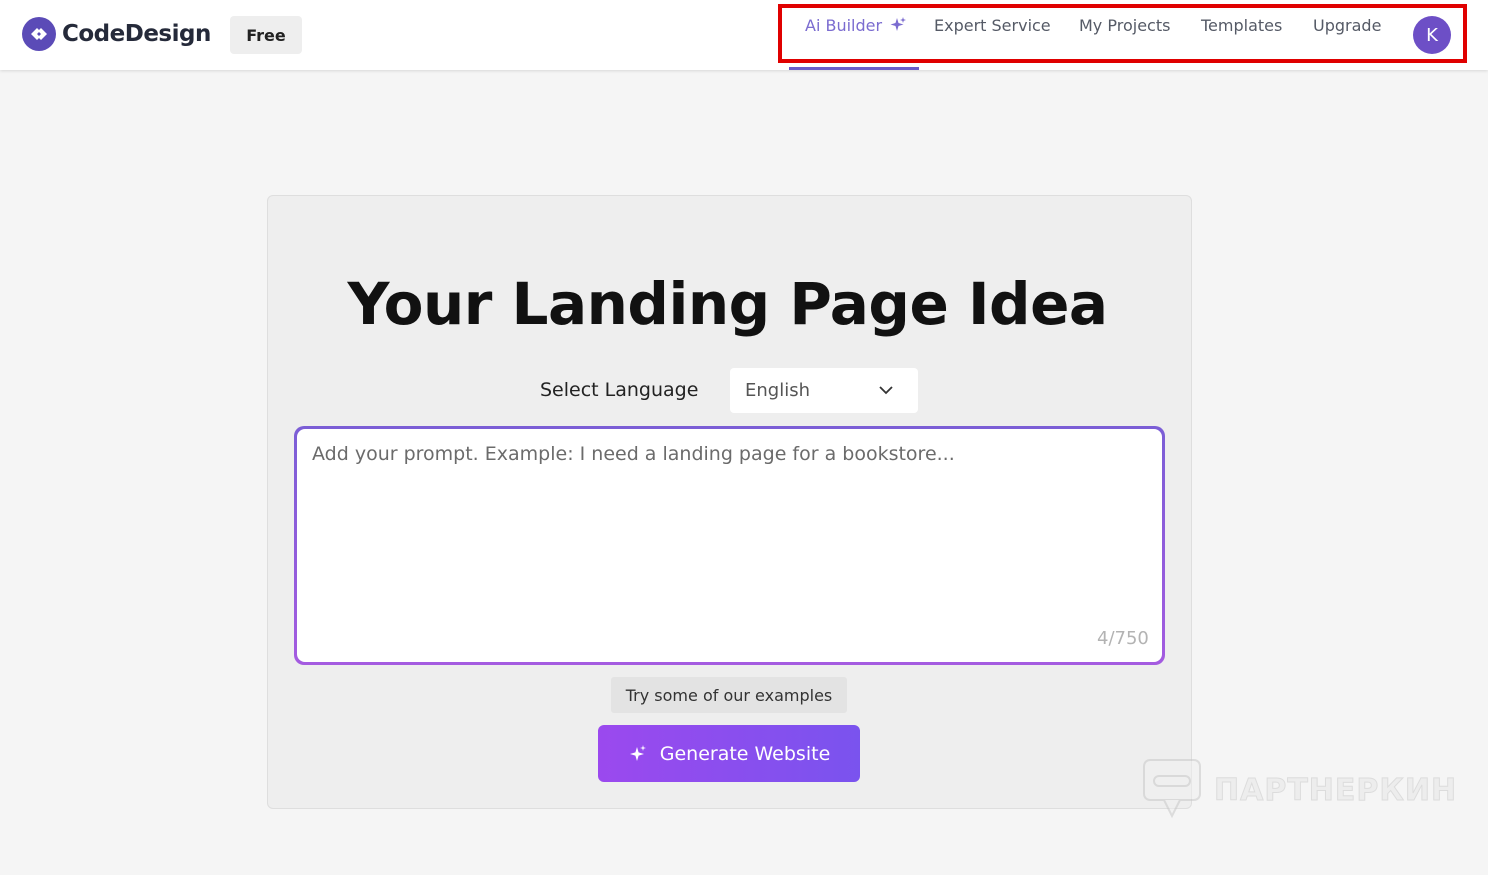 The image size is (1488, 875). What do you see at coordinates (1124, 25) in the screenshot?
I see `nav-my-projects: My Projects` at bounding box center [1124, 25].